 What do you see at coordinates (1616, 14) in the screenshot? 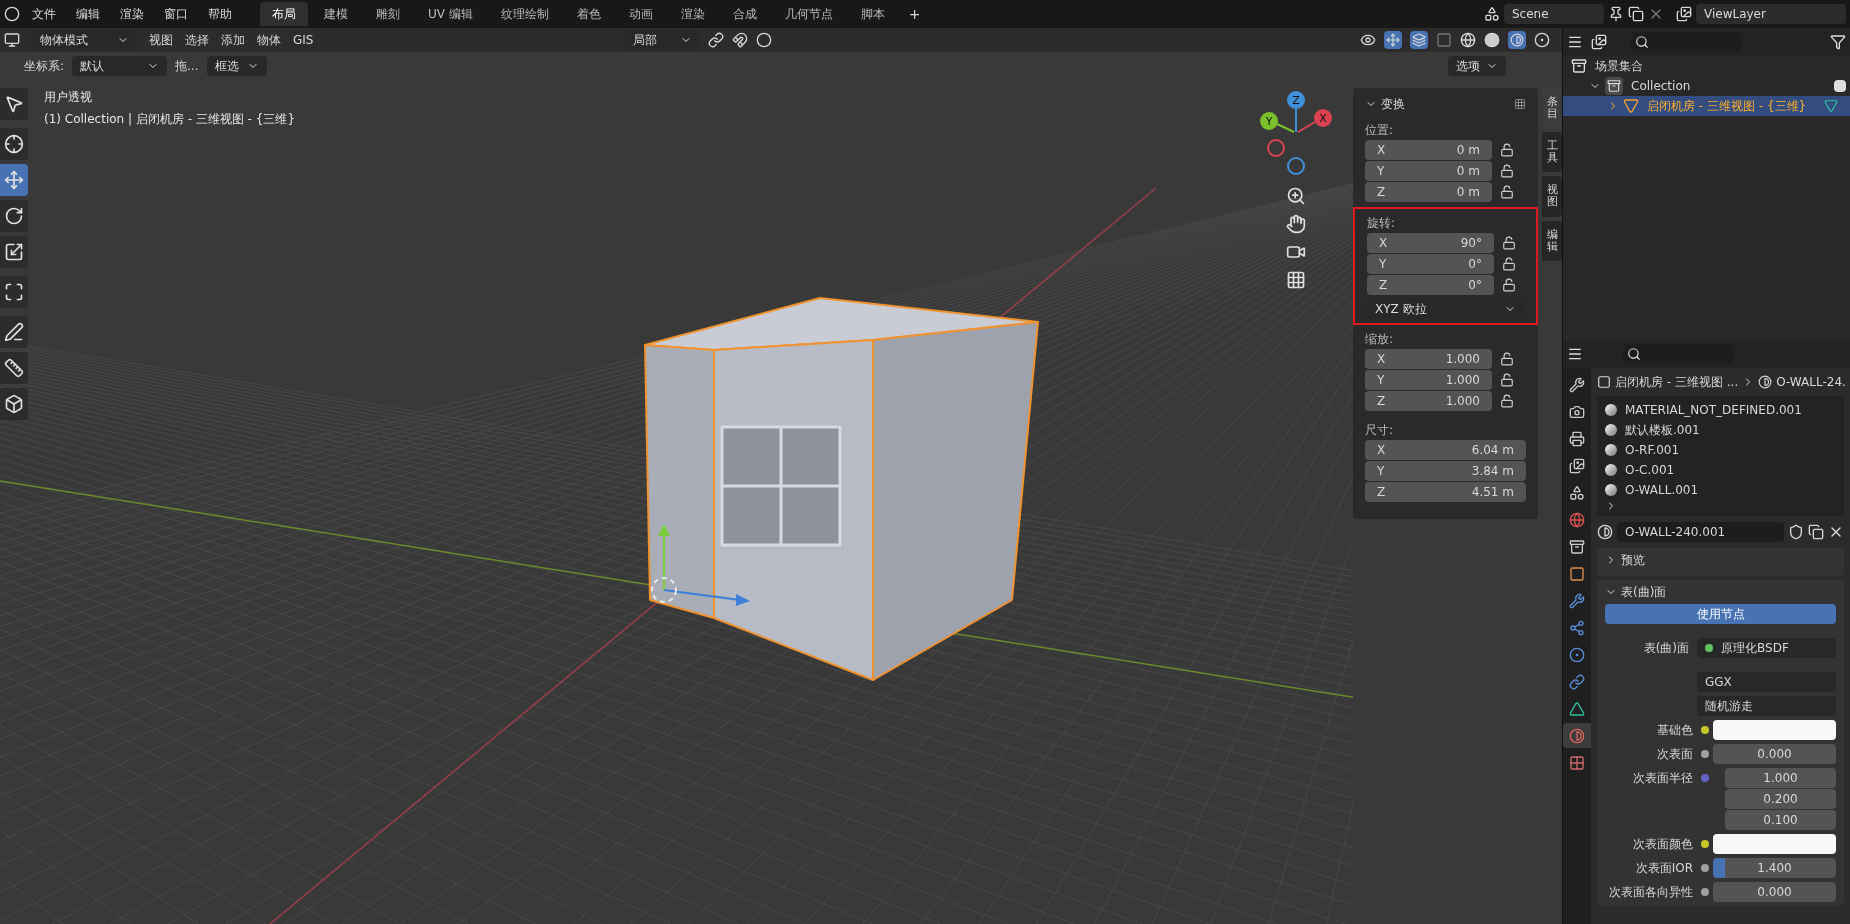
I see `pin-icon` at bounding box center [1616, 14].